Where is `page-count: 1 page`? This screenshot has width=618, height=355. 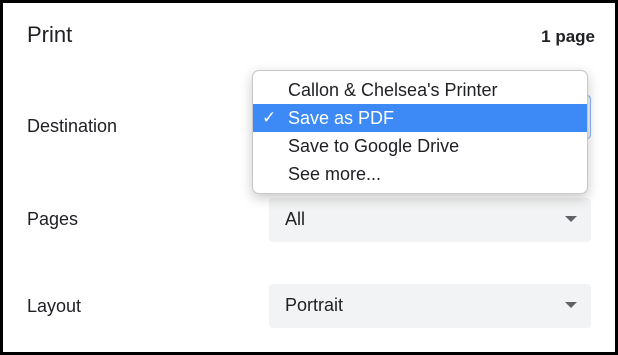 page-count: 1 page is located at coordinates (568, 36).